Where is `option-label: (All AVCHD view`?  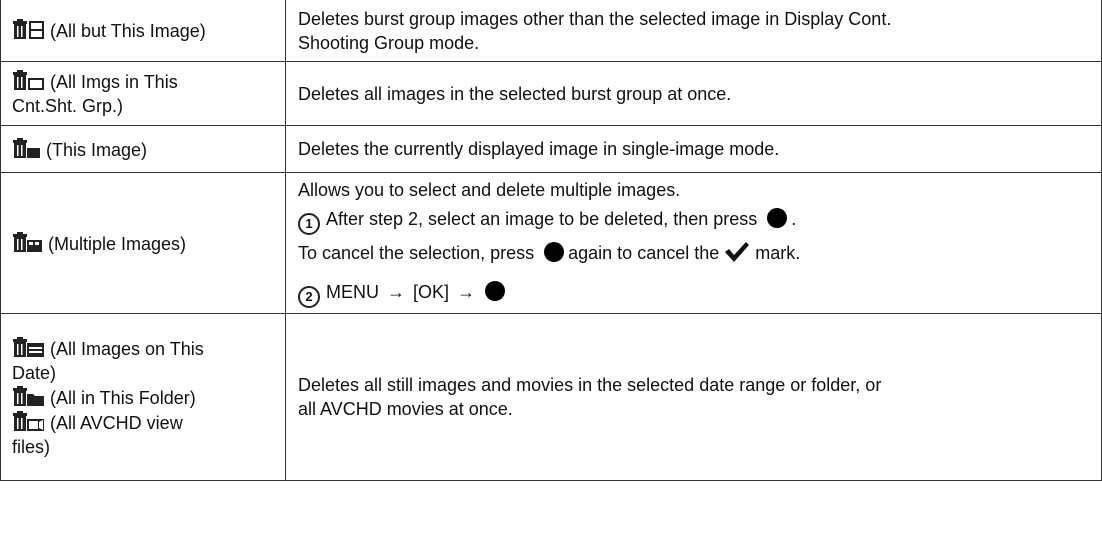 option-label: (All AVCHD view is located at coordinates (116, 422).